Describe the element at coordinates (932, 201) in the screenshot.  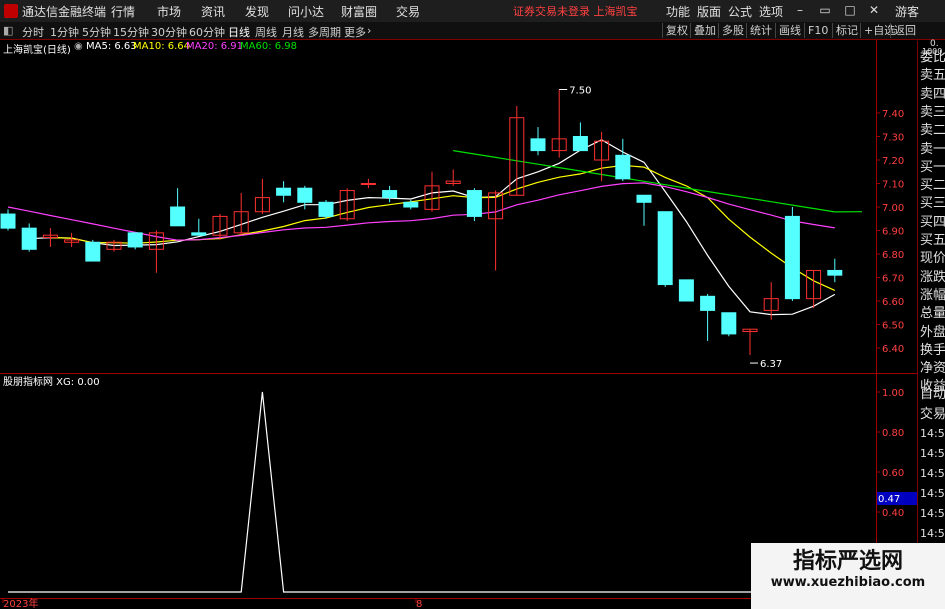
I see `panel-item: 买三` at that location.